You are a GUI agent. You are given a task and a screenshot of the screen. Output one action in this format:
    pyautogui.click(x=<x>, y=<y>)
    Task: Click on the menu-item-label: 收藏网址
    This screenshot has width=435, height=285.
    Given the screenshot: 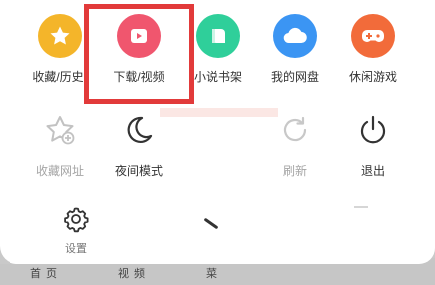 What is the action you would take?
    pyautogui.click(x=59, y=171)
    